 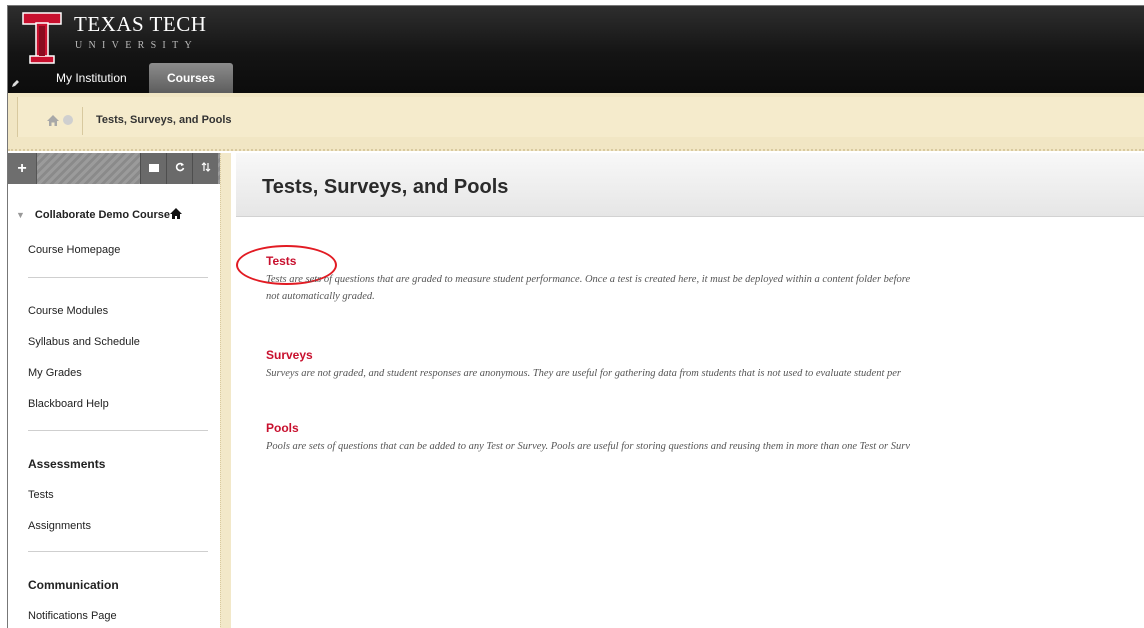 What do you see at coordinates (42, 38) in the screenshot?
I see `texas-tech-logo-icon` at bounding box center [42, 38].